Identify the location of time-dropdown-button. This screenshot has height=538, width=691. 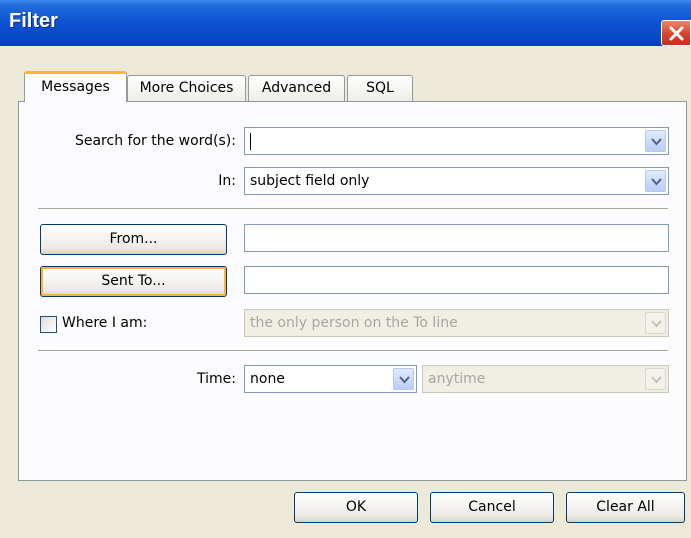
(403, 379).